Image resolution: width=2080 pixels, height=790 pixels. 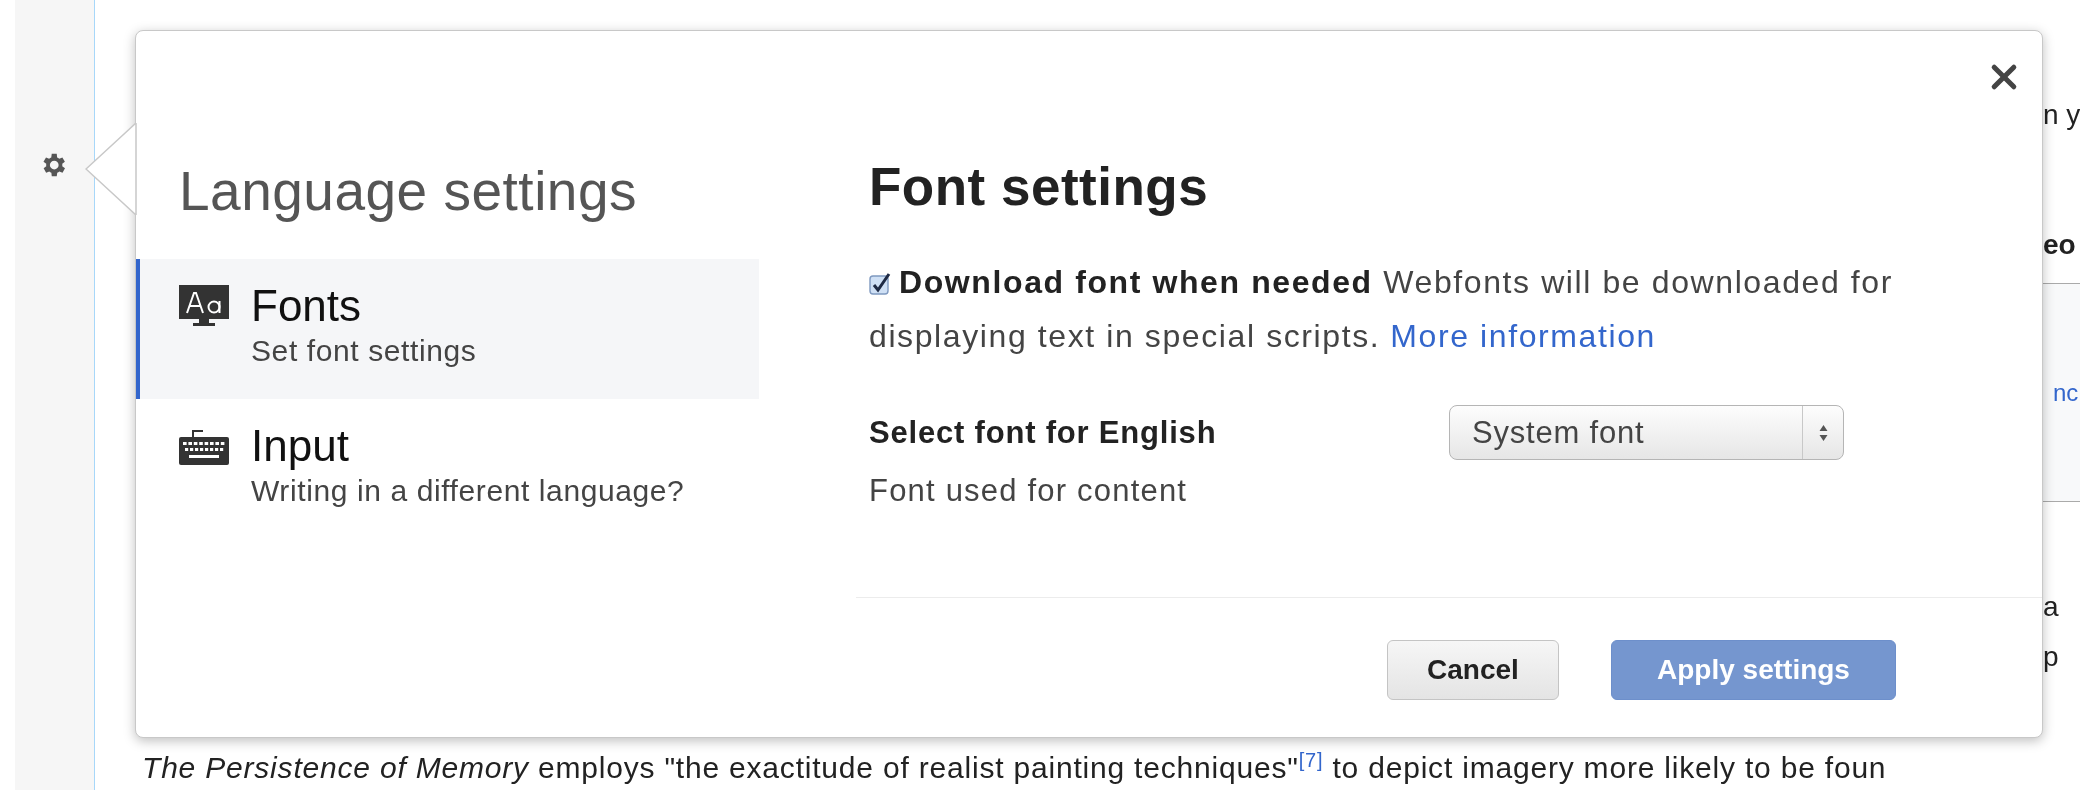 What do you see at coordinates (880, 284) in the screenshot?
I see `checkbox` at bounding box center [880, 284].